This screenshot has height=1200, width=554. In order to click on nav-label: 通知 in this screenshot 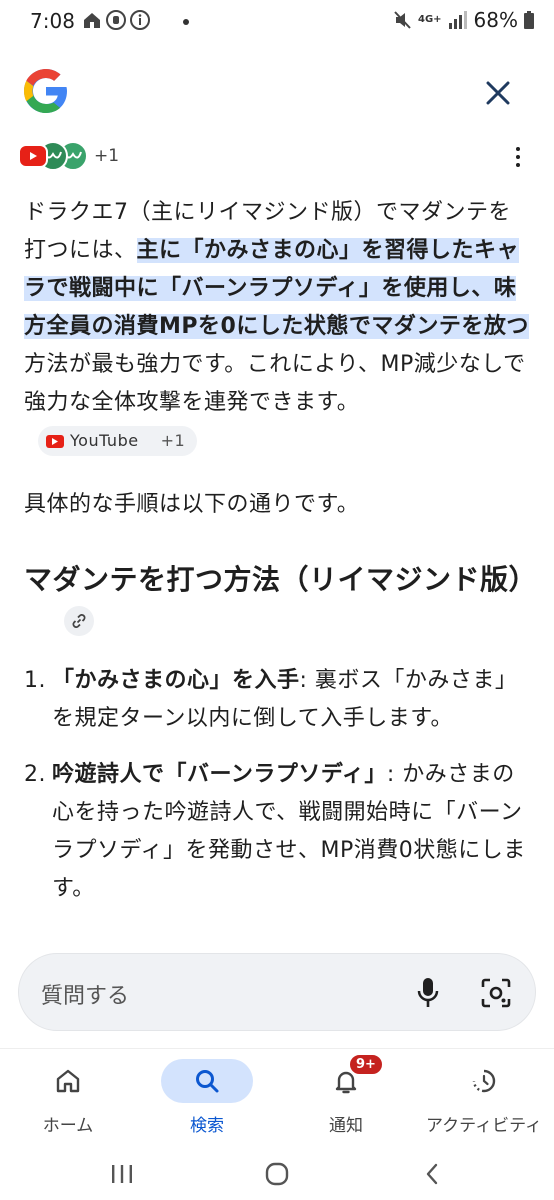, I will do `click(346, 1126)`.